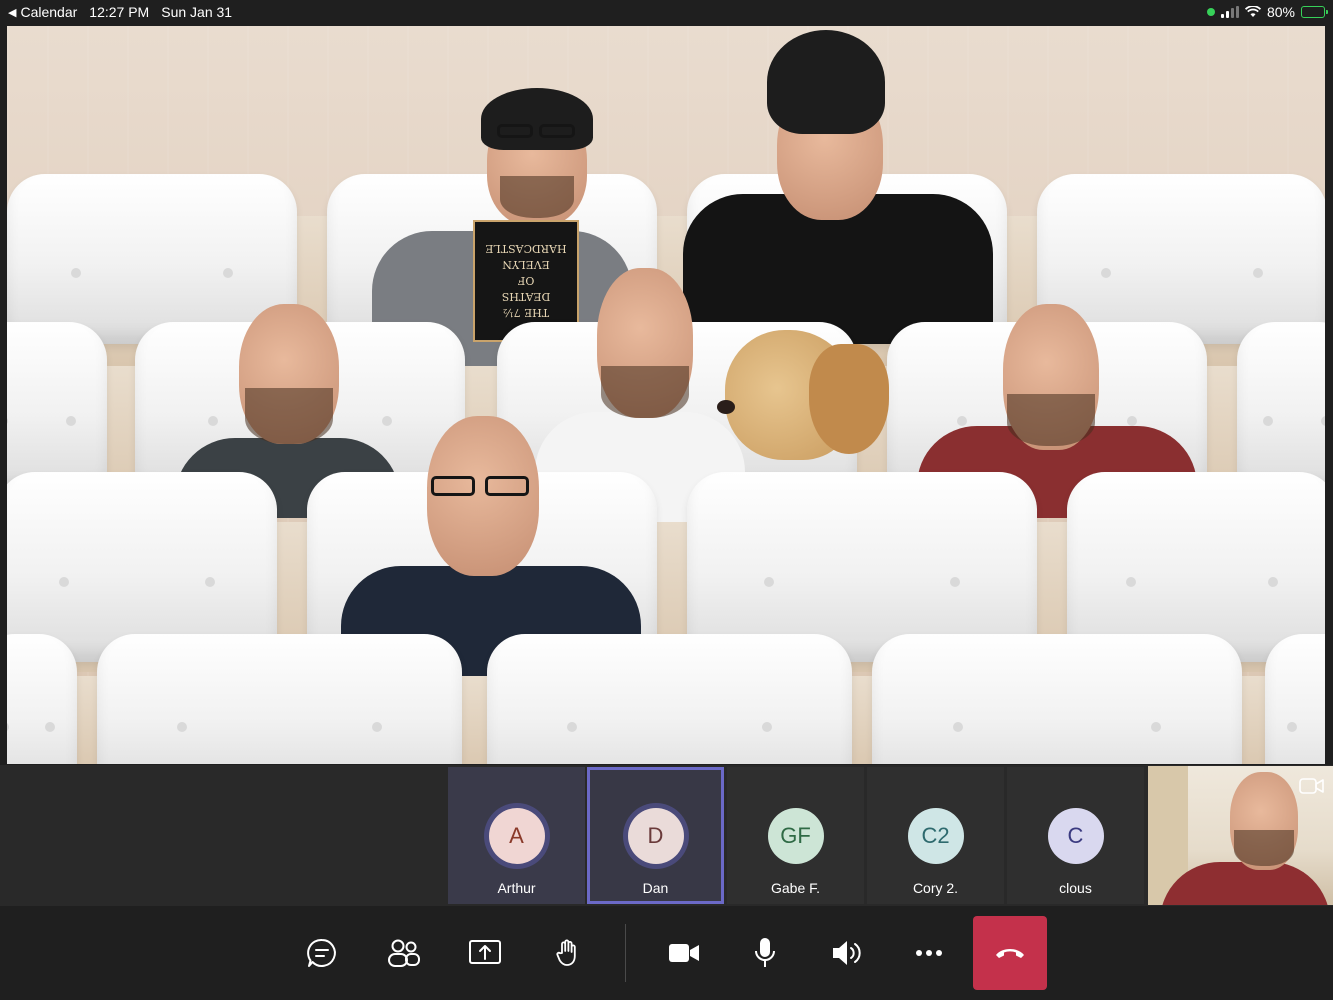  I want to click on more-icon, so click(929, 953).